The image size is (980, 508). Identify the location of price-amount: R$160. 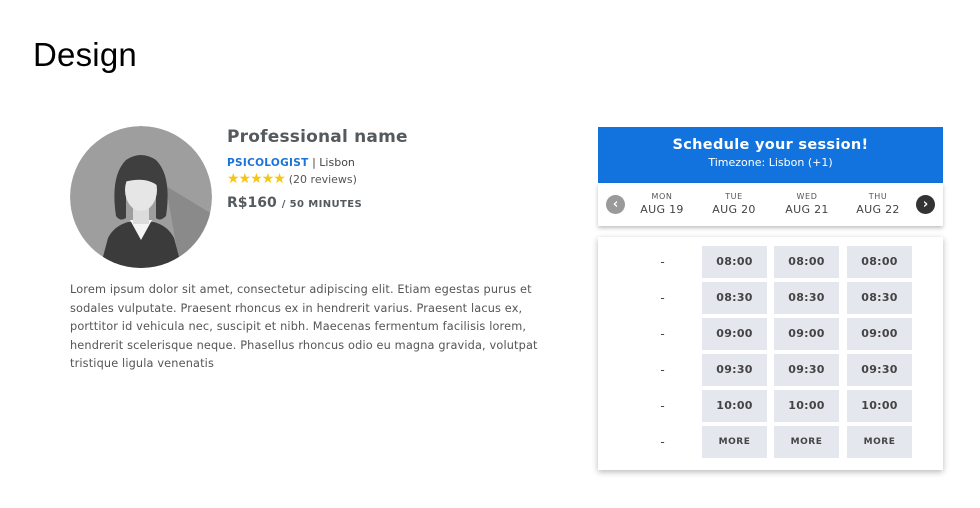
(252, 203).